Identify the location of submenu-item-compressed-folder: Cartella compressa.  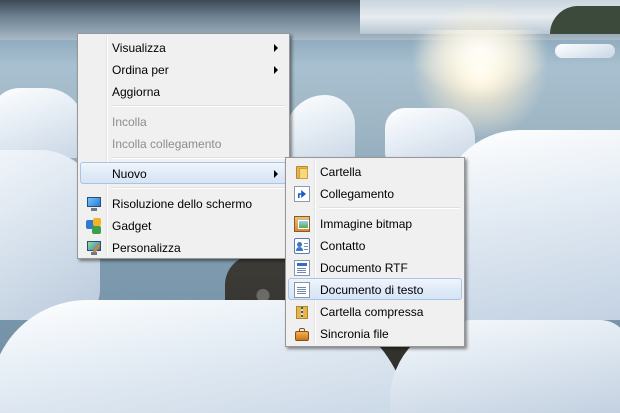
(375, 311).